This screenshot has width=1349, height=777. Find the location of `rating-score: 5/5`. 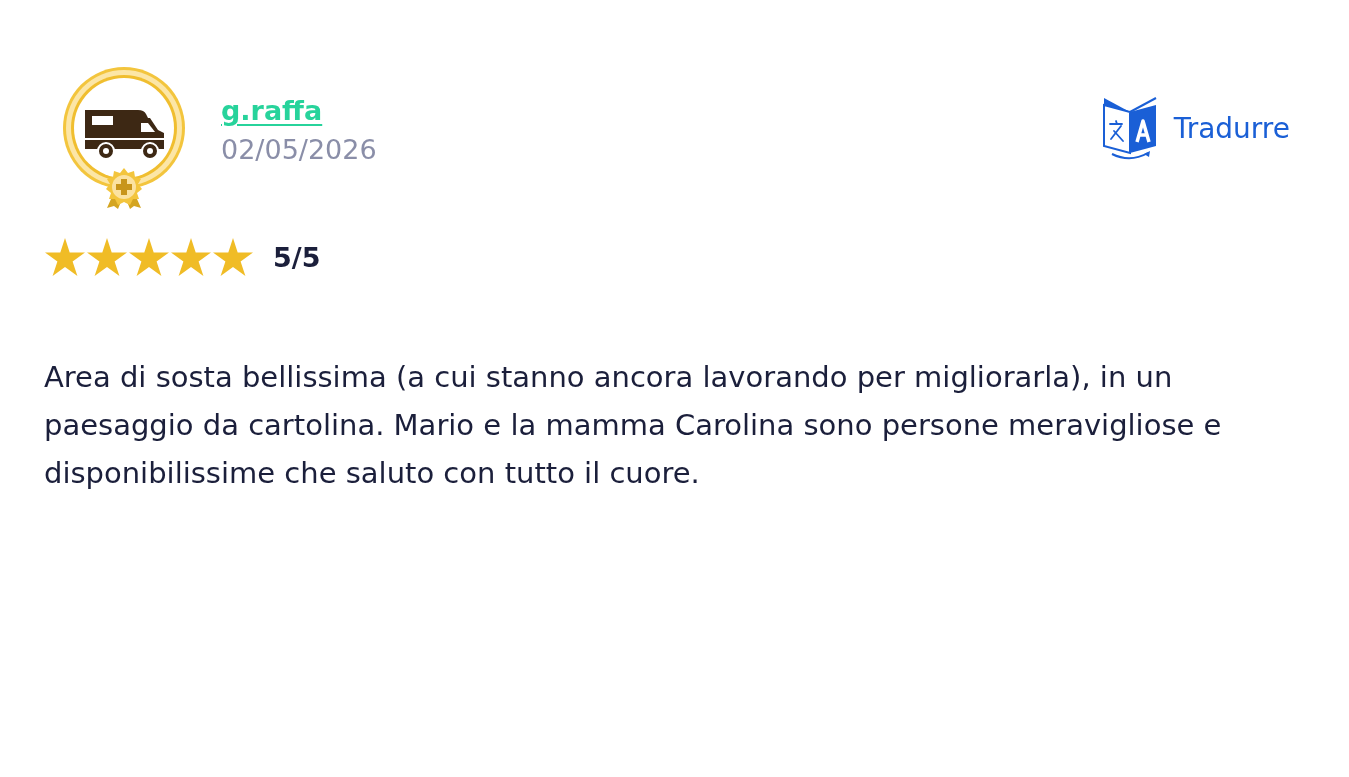

rating-score: 5/5 is located at coordinates (297, 257).